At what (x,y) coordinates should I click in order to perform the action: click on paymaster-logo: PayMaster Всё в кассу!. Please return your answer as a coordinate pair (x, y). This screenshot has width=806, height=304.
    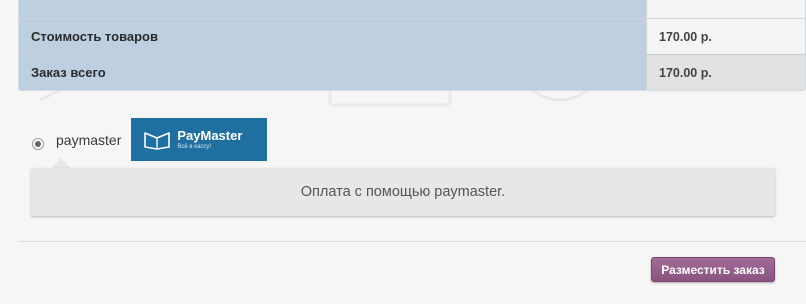
    Looking at the image, I should click on (199, 139).